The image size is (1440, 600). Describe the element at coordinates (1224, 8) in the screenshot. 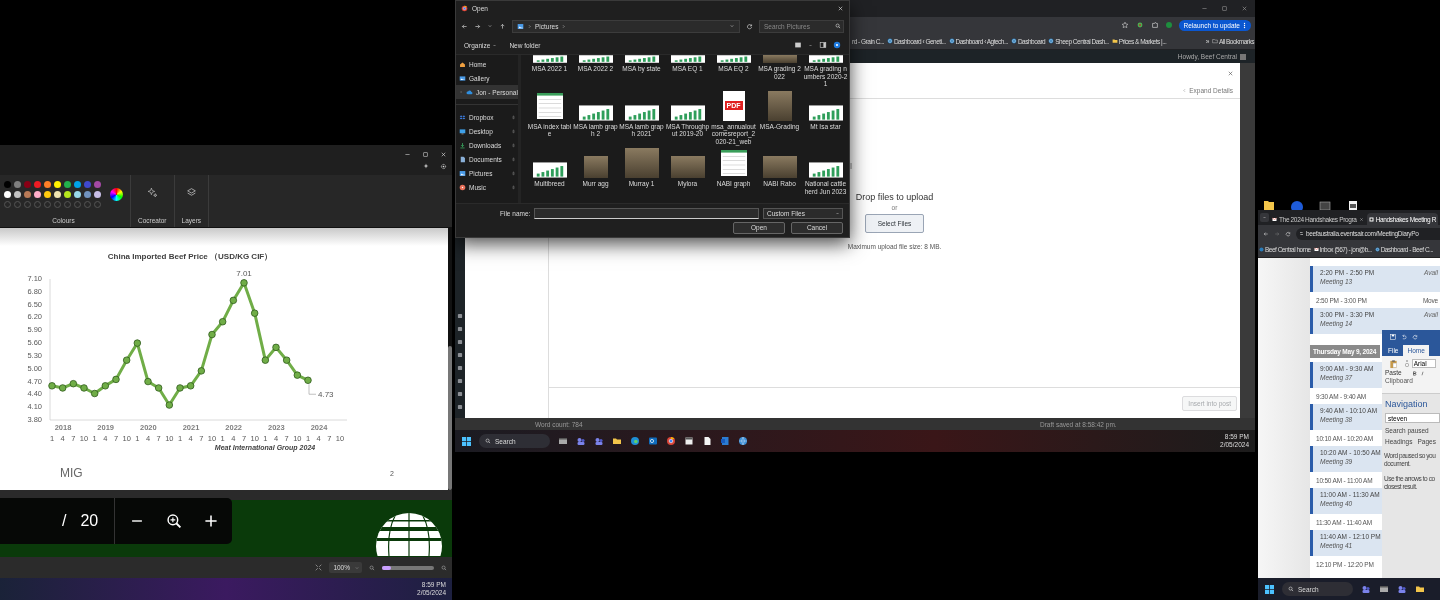

I see `maximize-icon` at that location.